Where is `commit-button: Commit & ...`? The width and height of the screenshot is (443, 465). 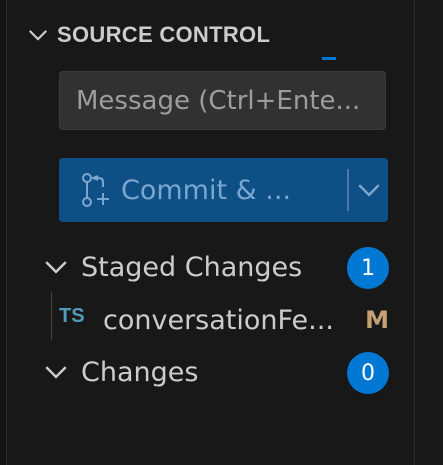 commit-button: Commit & ... is located at coordinates (203, 190).